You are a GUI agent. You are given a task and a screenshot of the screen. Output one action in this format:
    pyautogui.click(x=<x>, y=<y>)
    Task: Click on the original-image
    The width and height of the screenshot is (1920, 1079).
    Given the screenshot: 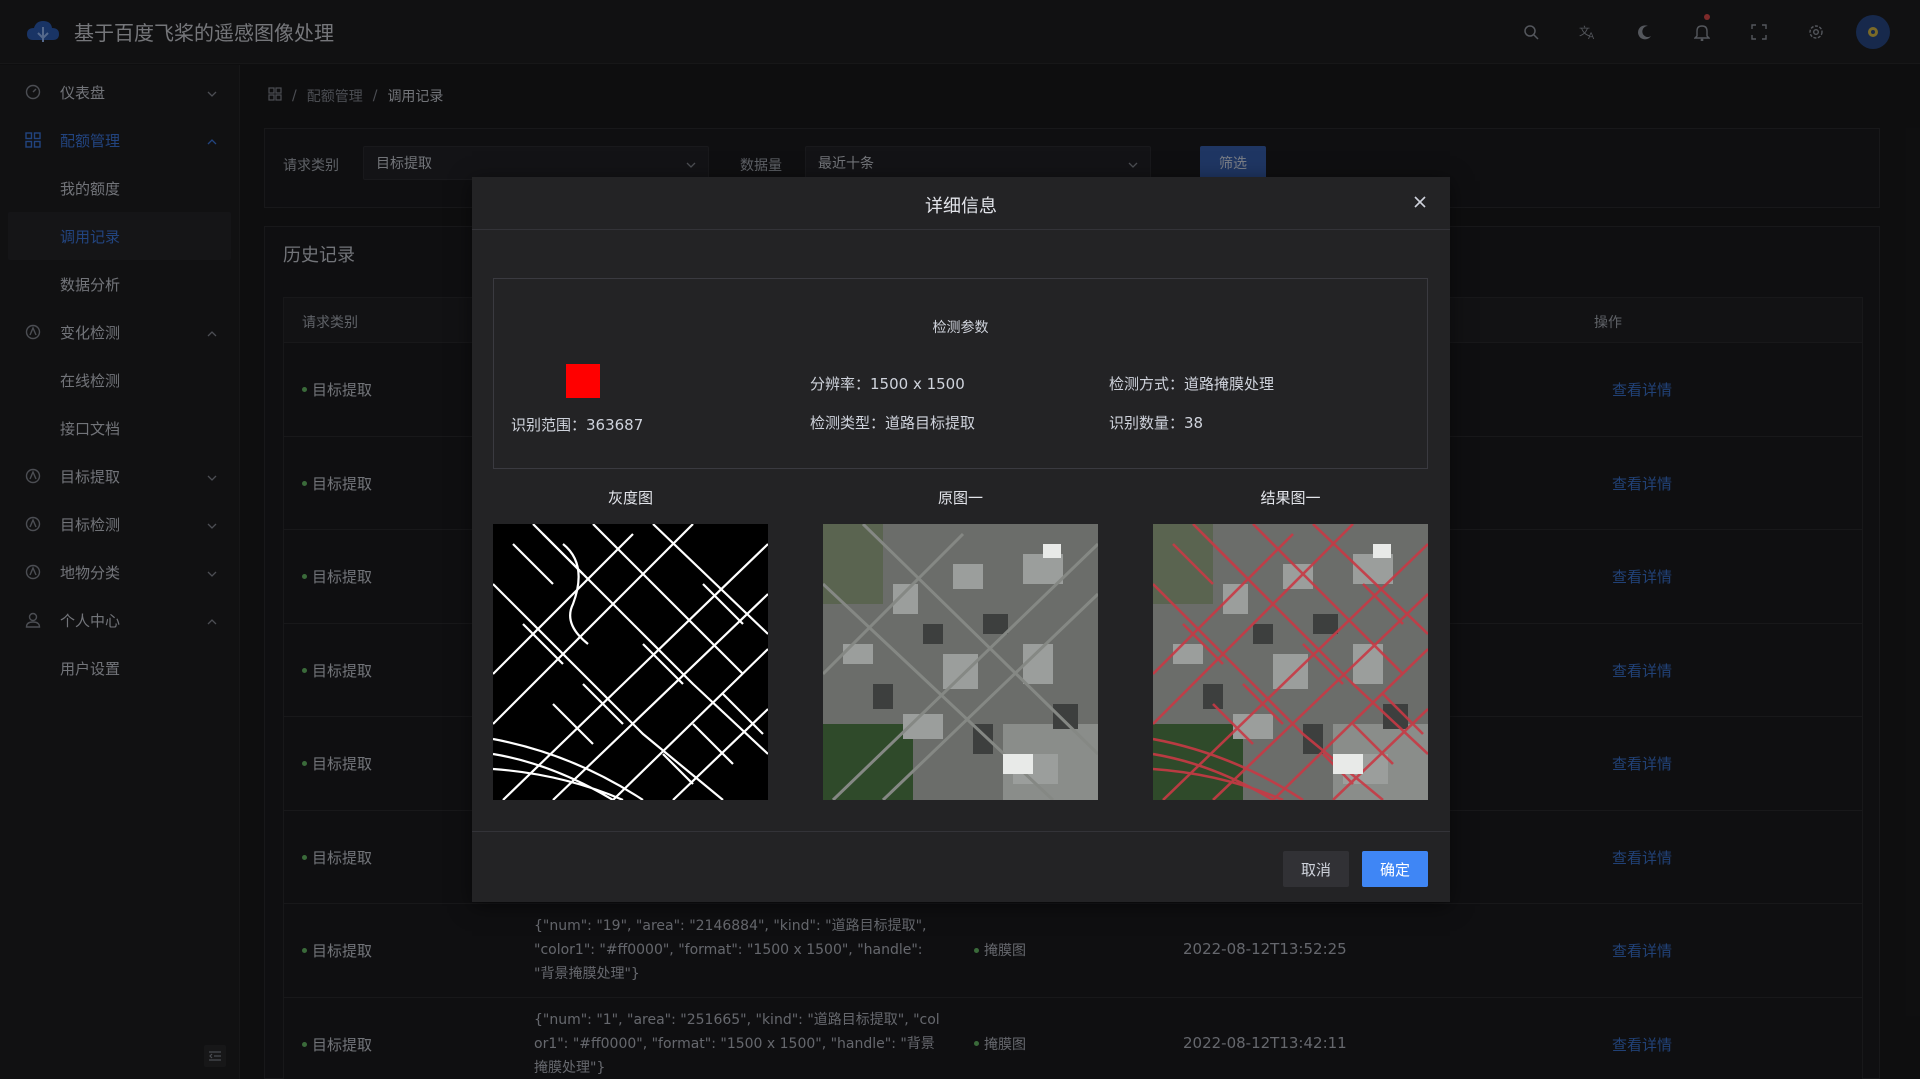 What is the action you would take?
    pyautogui.click(x=960, y=662)
    